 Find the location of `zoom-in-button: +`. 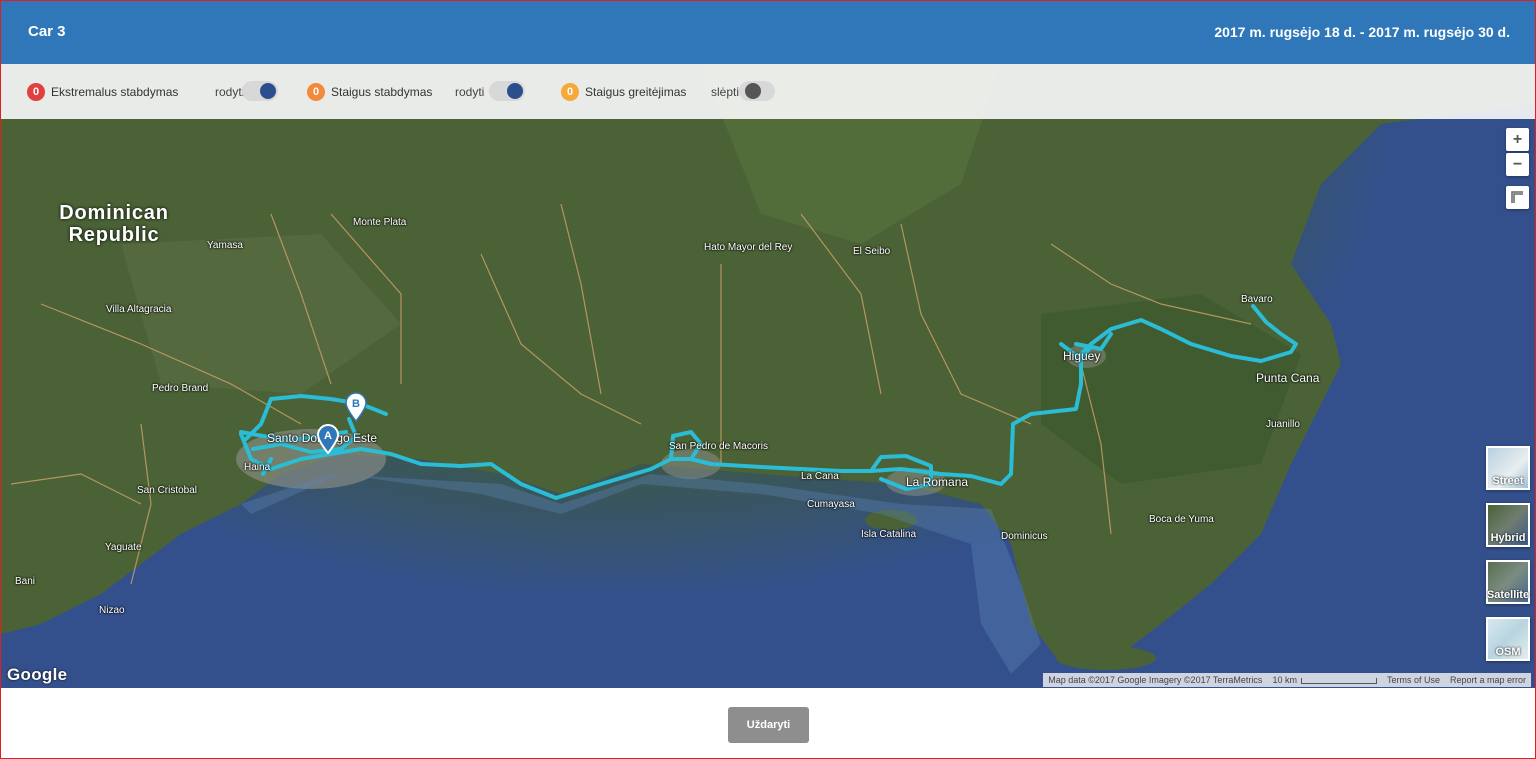

zoom-in-button: + is located at coordinates (1517, 139).